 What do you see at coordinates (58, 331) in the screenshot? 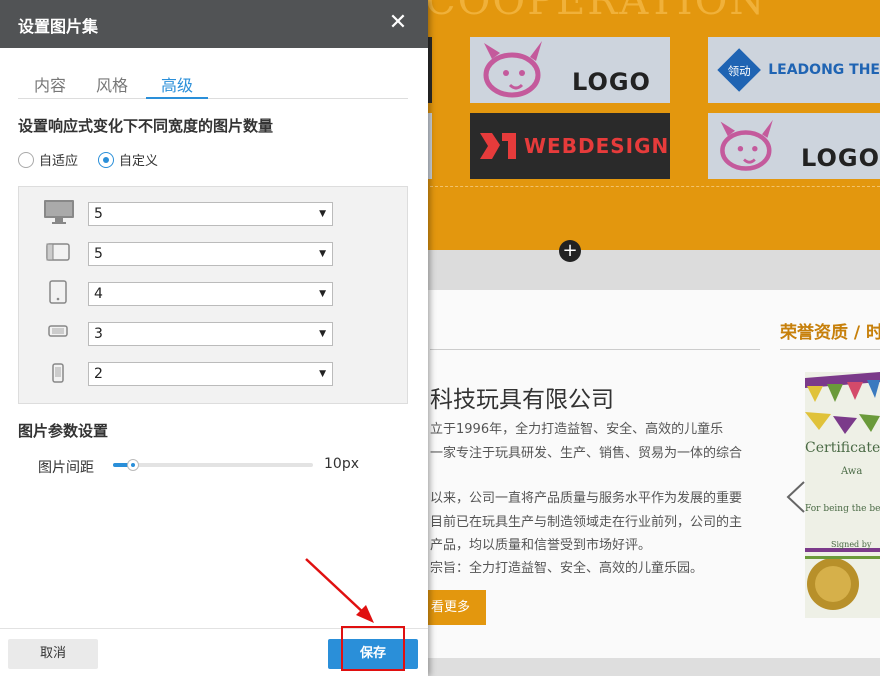
I see `tablet-landscape-icon` at bounding box center [58, 331].